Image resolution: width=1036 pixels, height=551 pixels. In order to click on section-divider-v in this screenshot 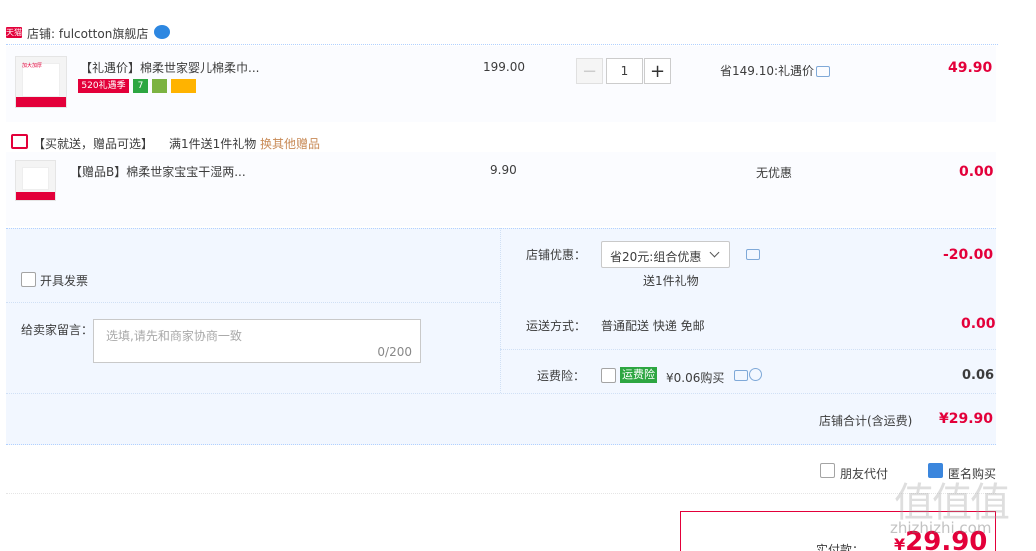, I will do `click(500, 310)`.